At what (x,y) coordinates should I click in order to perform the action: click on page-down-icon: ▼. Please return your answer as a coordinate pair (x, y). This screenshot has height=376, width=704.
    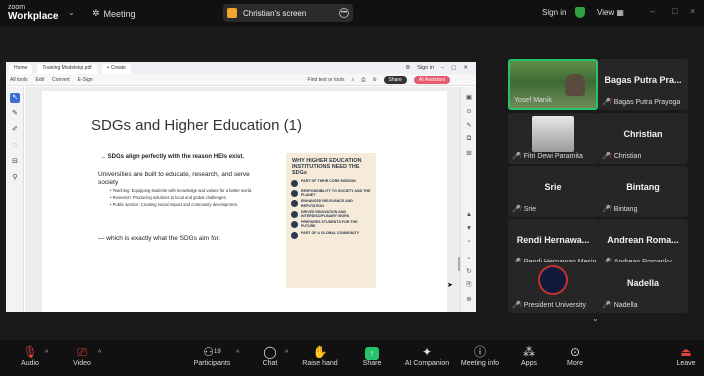
    Looking at the image, I should click on (469, 228).